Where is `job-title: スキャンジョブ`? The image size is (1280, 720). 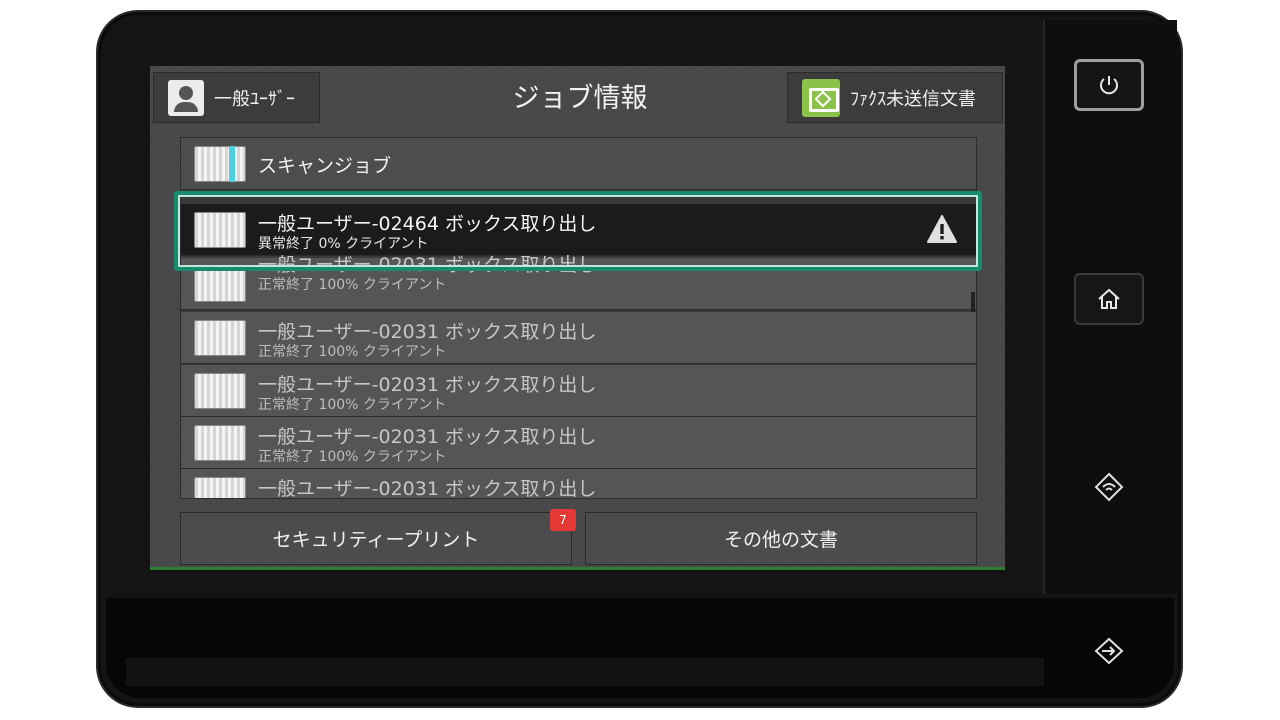
job-title: スキャンジョブ is located at coordinates (325, 166).